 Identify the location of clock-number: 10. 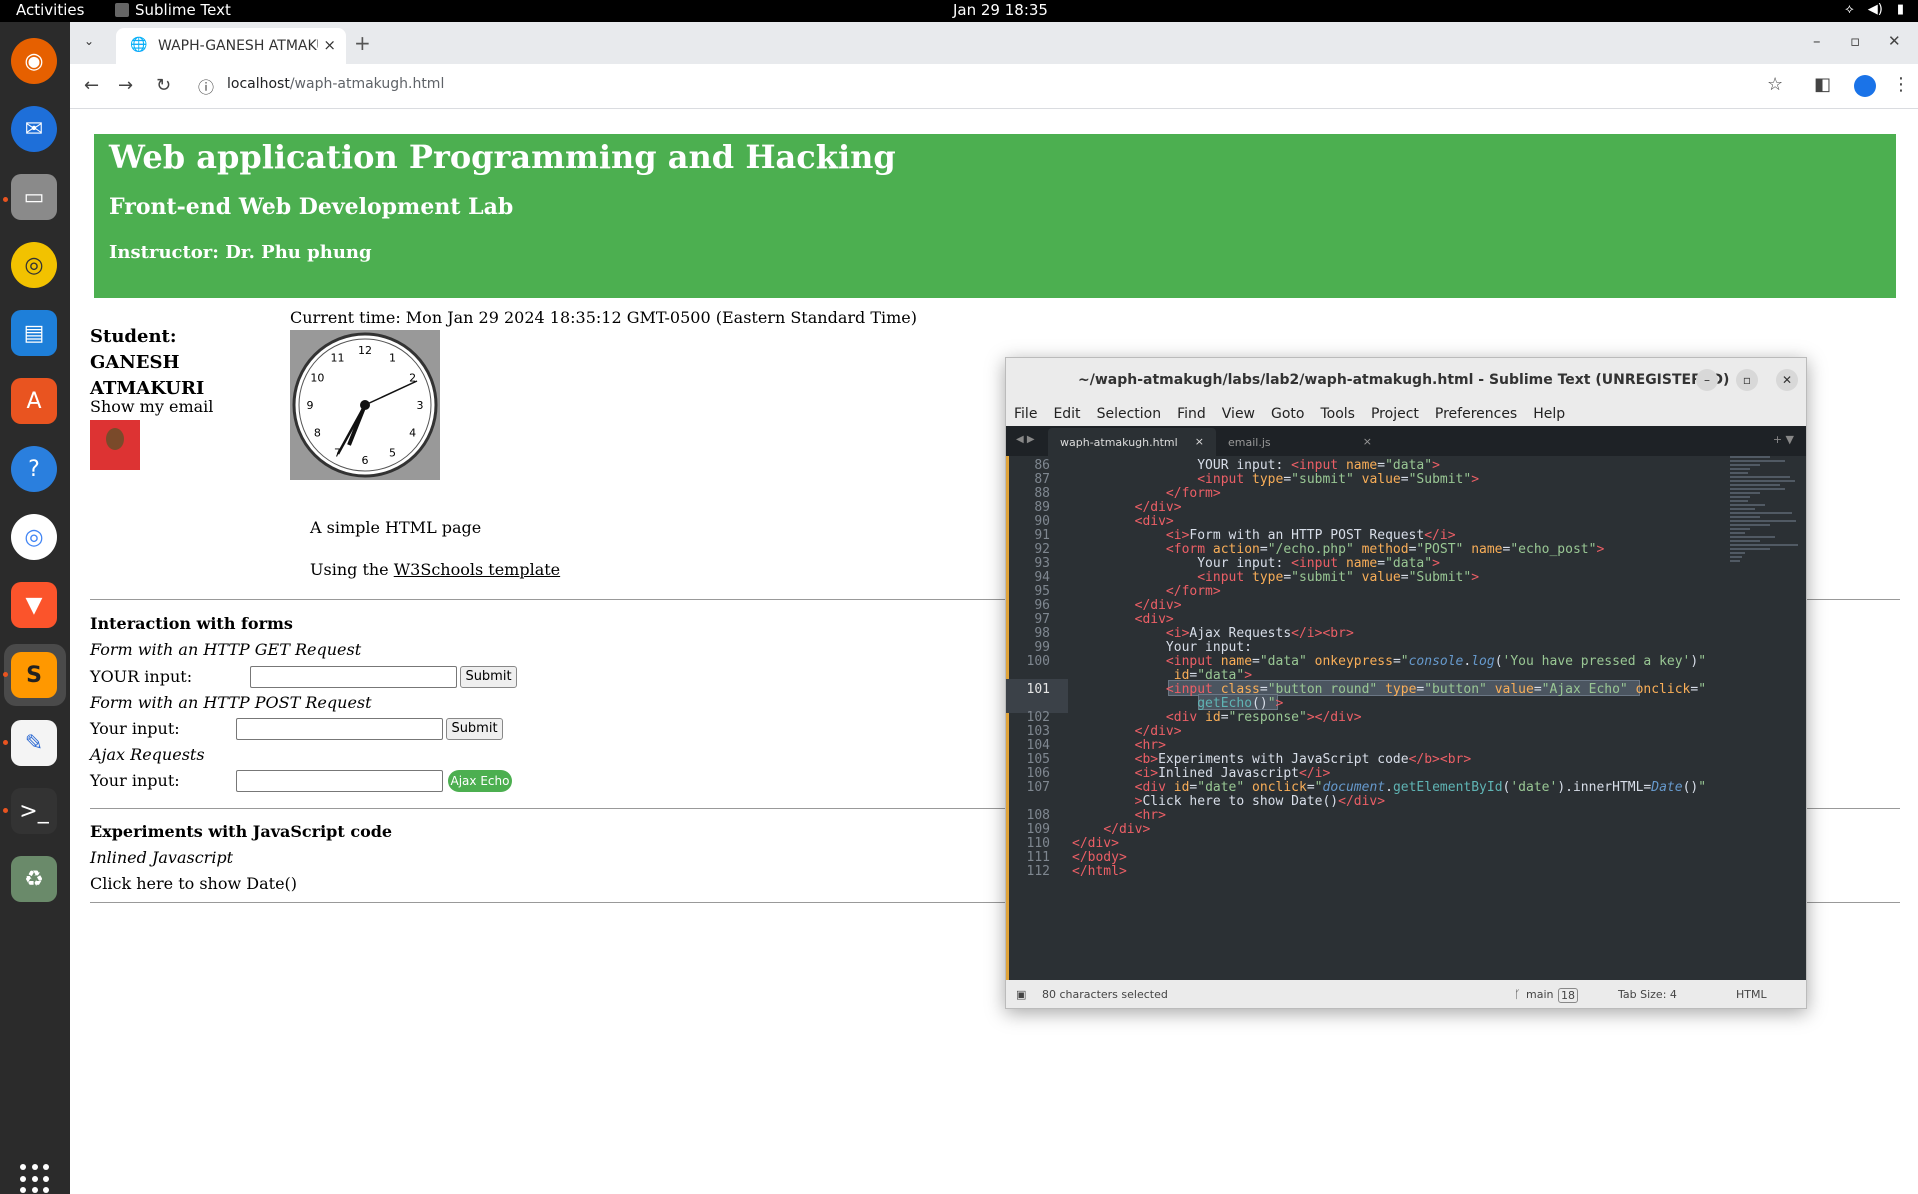
(317, 378).